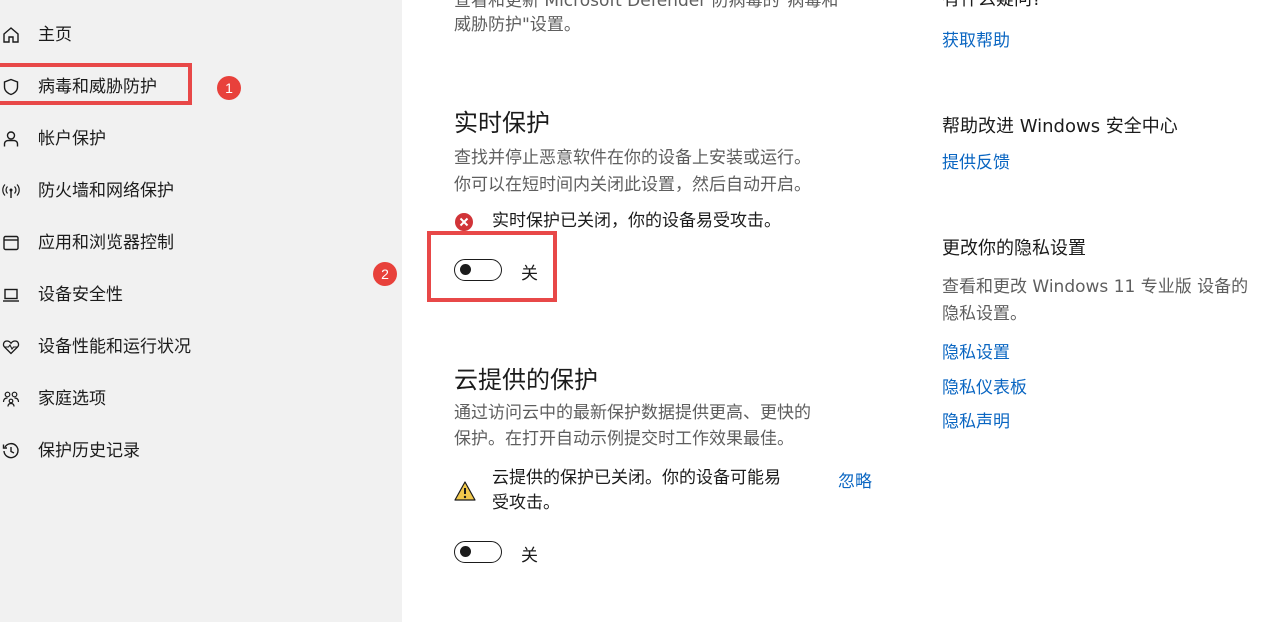 Image resolution: width=1270 pixels, height=622 pixels. Describe the element at coordinates (72, 139) in the screenshot. I see `sidebar-item-label: 帐户保护` at that location.